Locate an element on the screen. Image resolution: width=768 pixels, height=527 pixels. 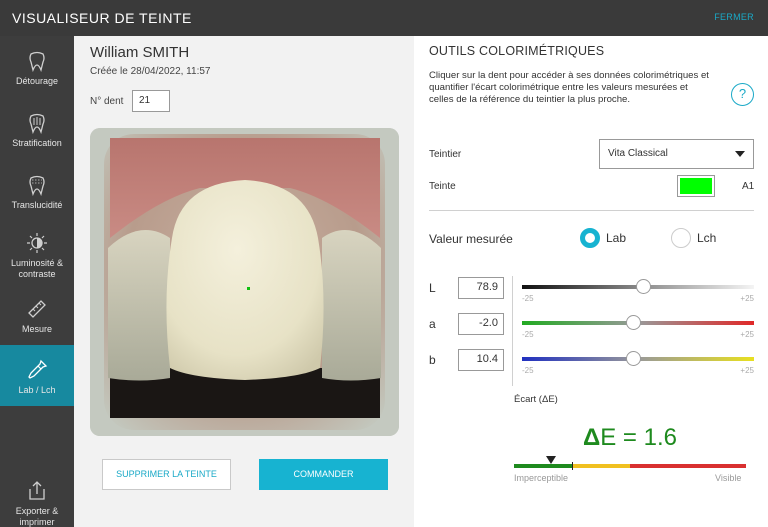
sidebar-item-detourage: Détourage is located at coordinates (37, 74).